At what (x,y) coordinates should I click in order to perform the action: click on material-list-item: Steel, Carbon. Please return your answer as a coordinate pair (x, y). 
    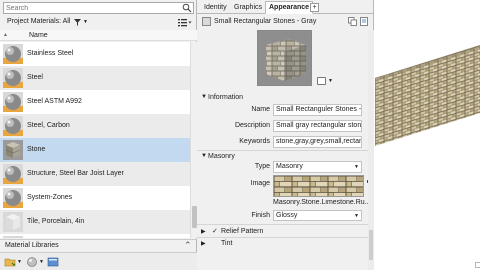
    Looking at the image, I should click on (95, 126).